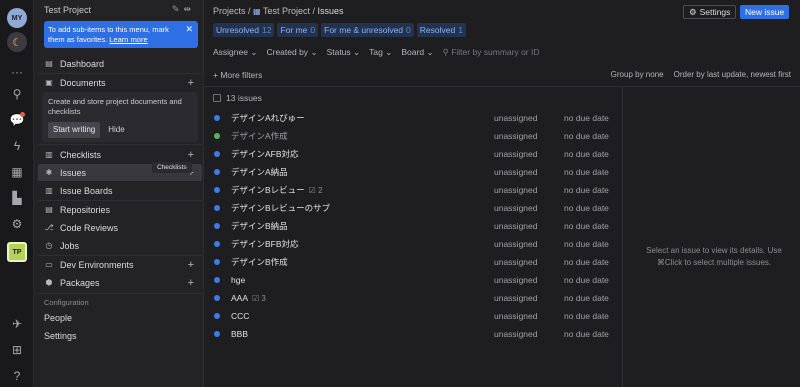 This screenshot has width=800, height=387. Describe the element at coordinates (120, 190) in the screenshot. I see `sidebar-item-issue-boards: ▥ Issue Boards` at that location.